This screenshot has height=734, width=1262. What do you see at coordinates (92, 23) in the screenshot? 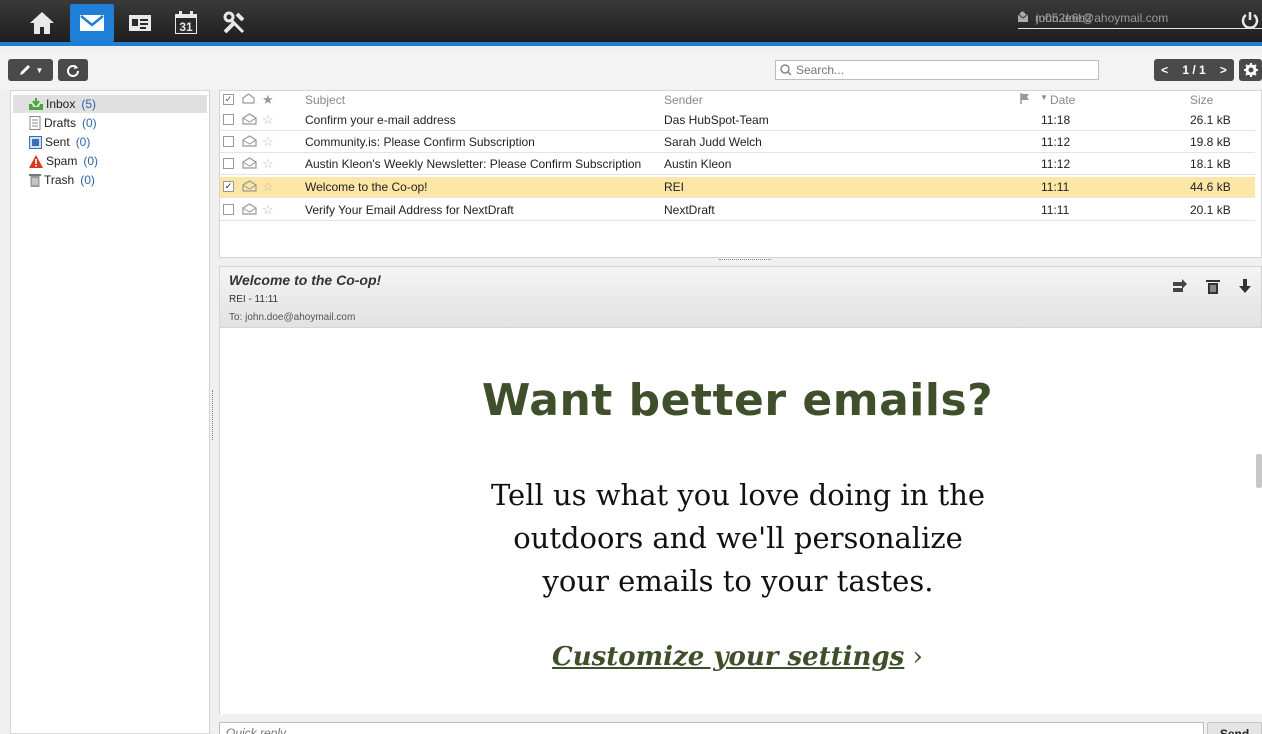
I see `nav-mail-button` at bounding box center [92, 23].